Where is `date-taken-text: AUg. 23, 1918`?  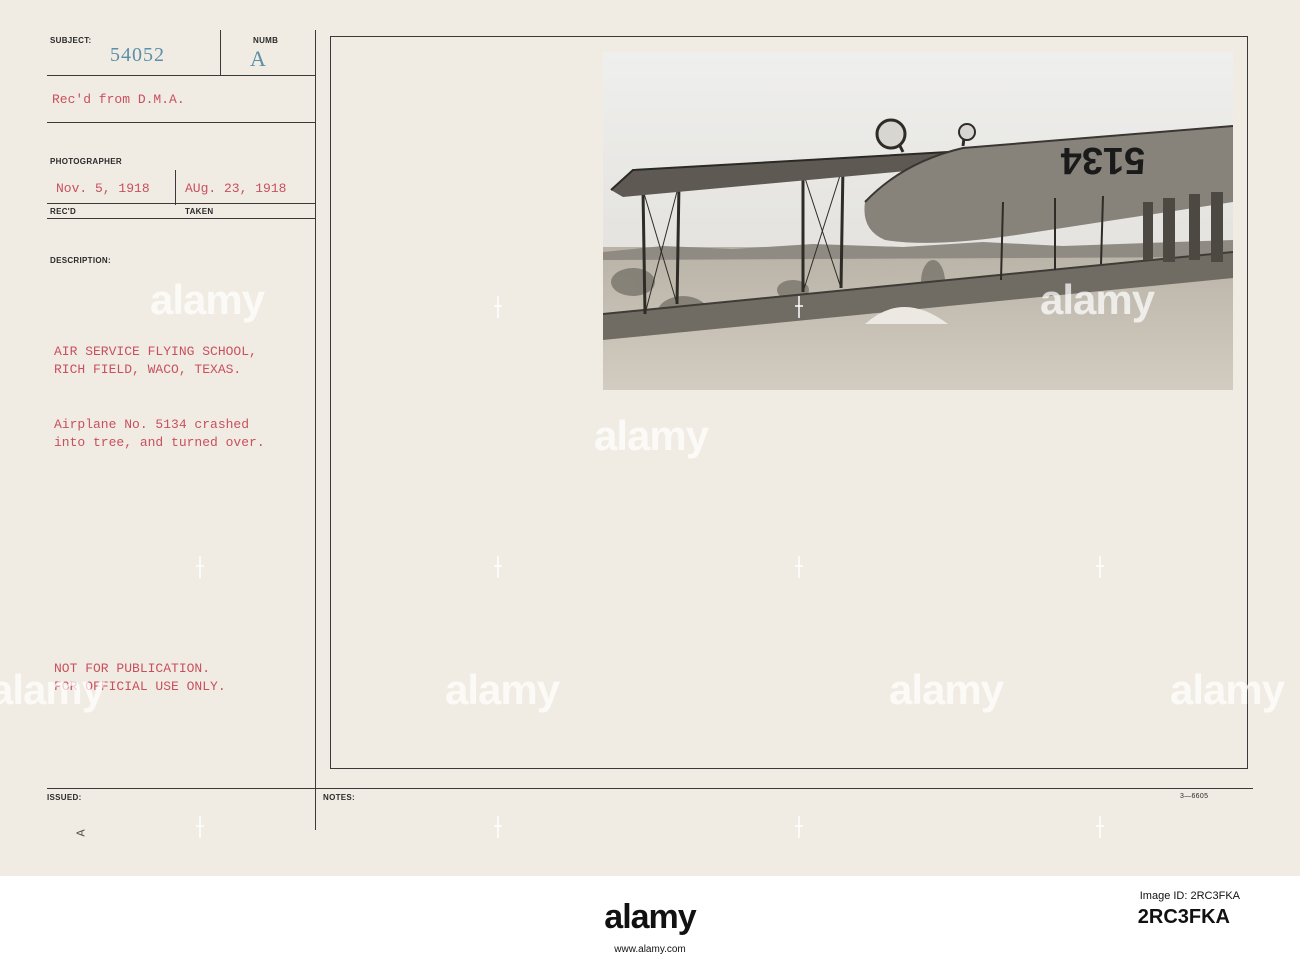 date-taken-text: AUg. 23, 1918 is located at coordinates (236, 188).